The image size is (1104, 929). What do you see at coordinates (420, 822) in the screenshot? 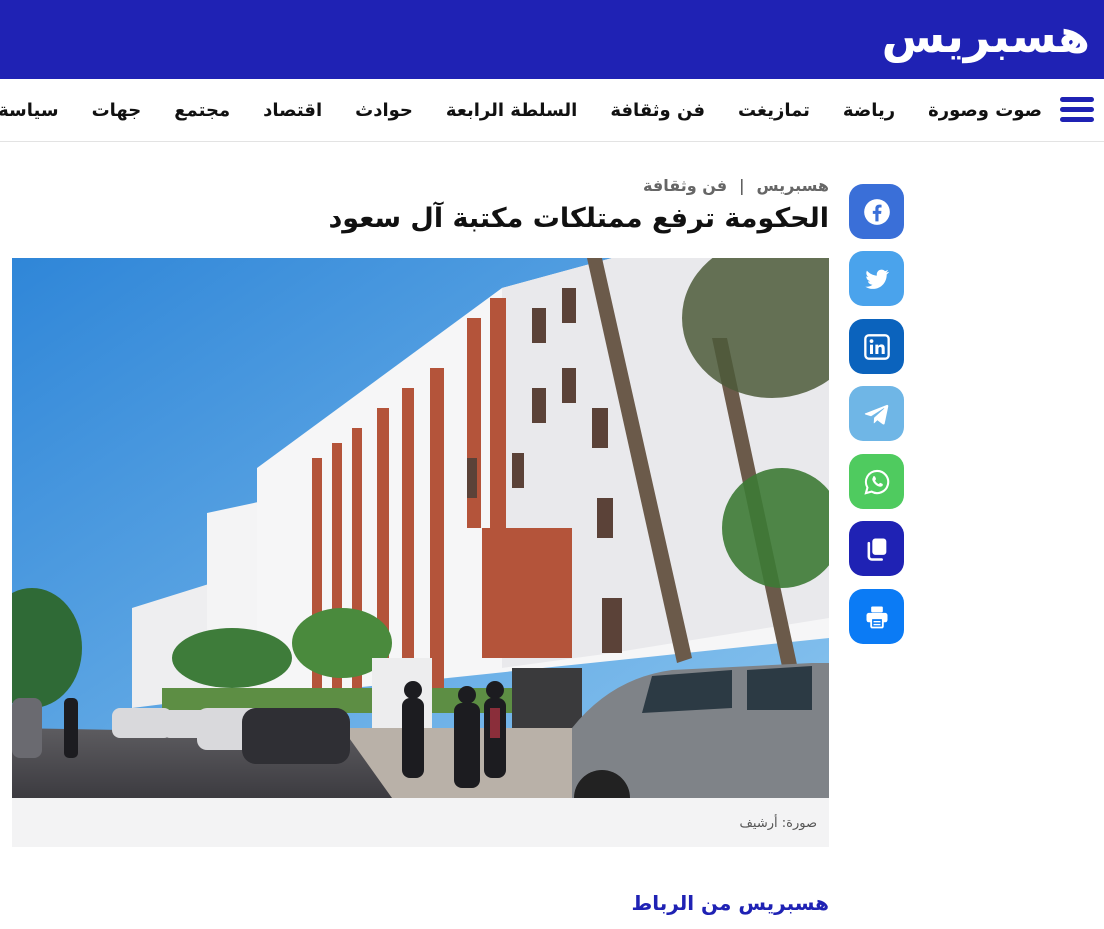
I see `image-caption-box: صورة: أرشيف` at bounding box center [420, 822].